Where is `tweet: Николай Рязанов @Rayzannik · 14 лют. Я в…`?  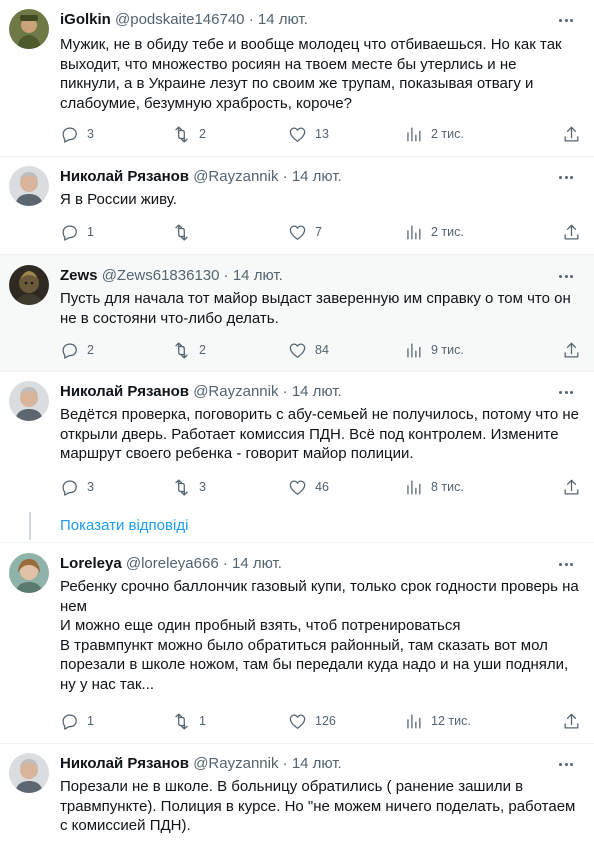 tweet: Николай Рязанов @Rayzannik · 14 лют. Я в… is located at coordinates (297, 205).